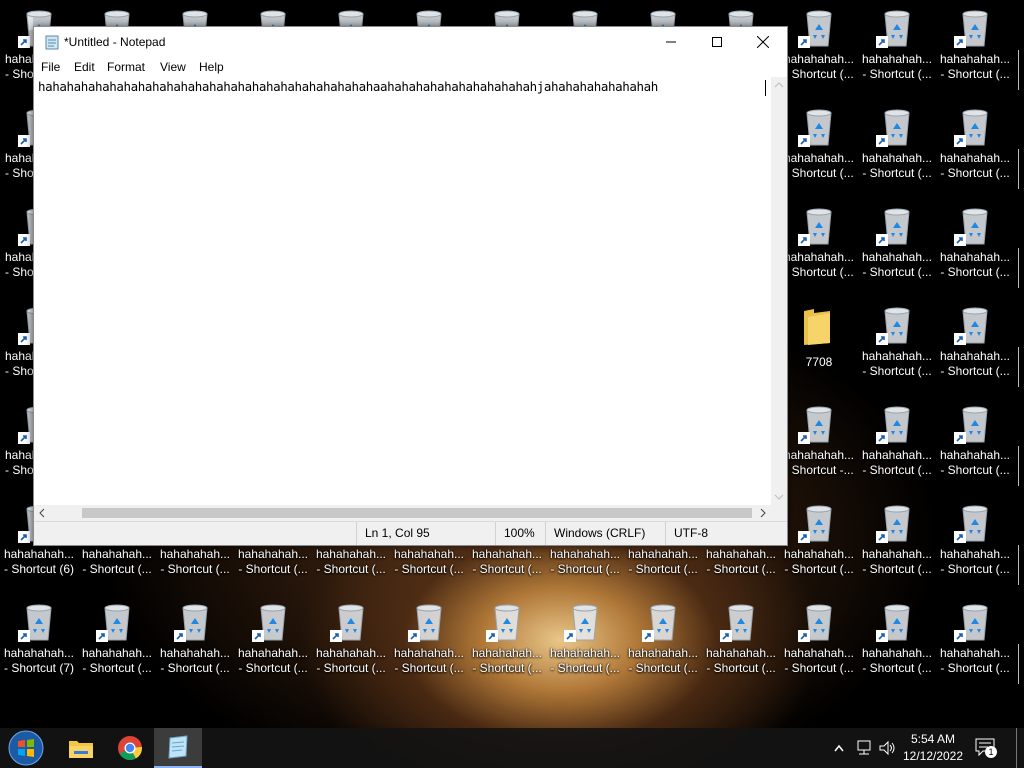 This screenshot has height=768, width=1024. I want to click on close-button, so click(763, 42).